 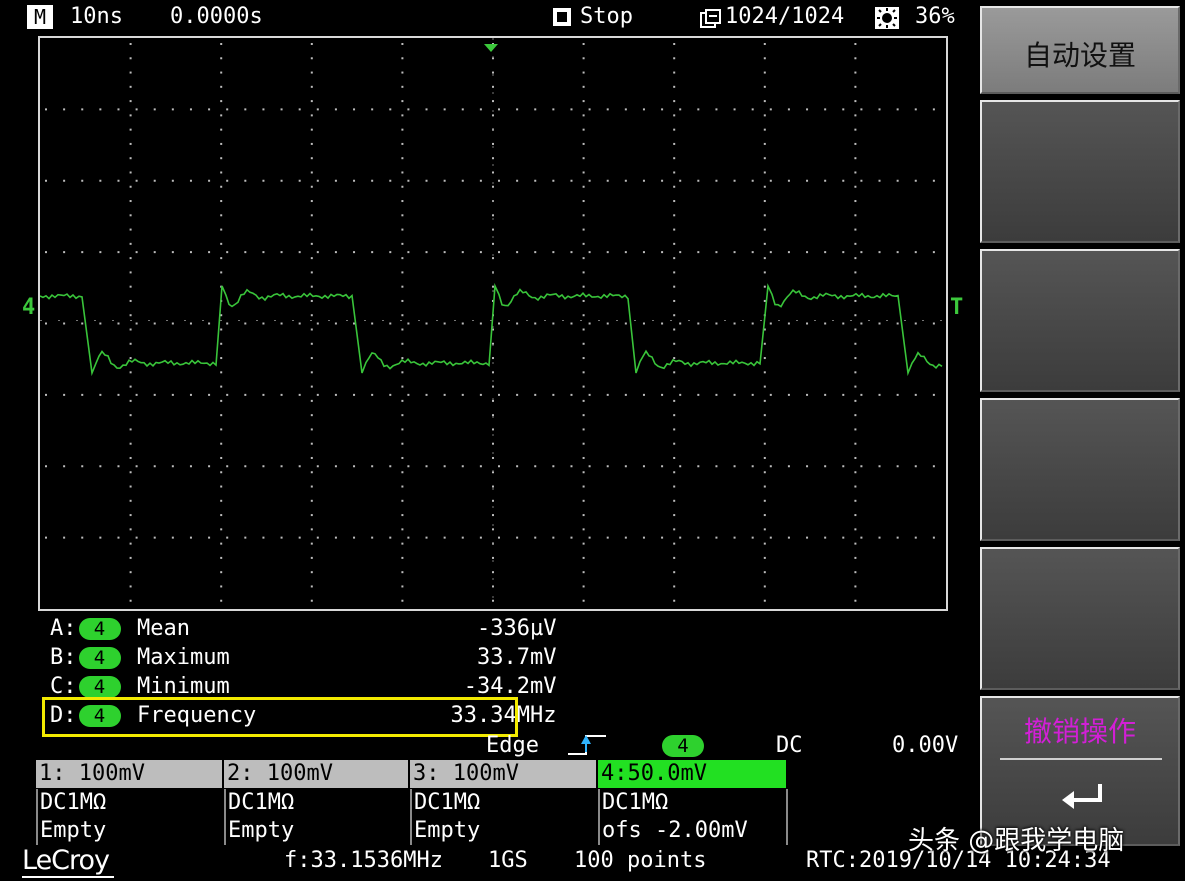 What do you see at coordinates (935, 16) in the screenshot?
I see `intensity-readout: 36%` at bounding box center [935, 16].